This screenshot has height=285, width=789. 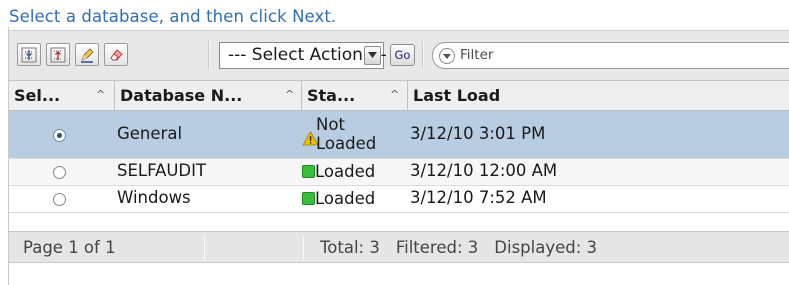 What do you see at coordinates (330, 124) in the screenshot?
I see `status-label-line1: Not` at bounding box center [330, 124].